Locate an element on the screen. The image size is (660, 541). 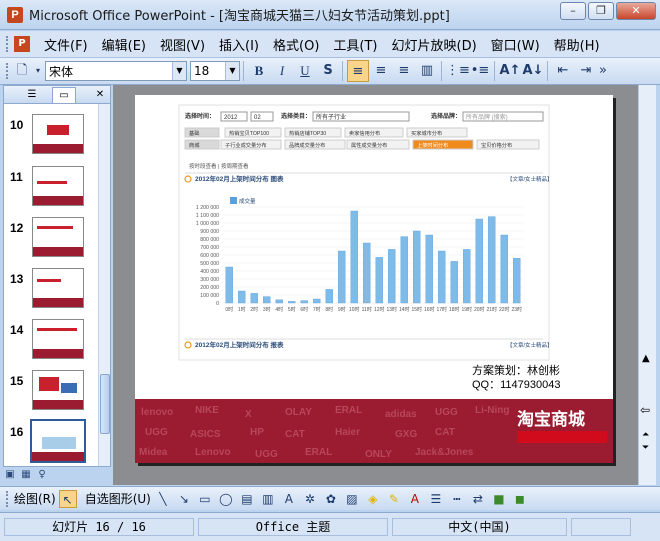
slide-sorter-icon: ▦ is located at coordinates (26, 475).